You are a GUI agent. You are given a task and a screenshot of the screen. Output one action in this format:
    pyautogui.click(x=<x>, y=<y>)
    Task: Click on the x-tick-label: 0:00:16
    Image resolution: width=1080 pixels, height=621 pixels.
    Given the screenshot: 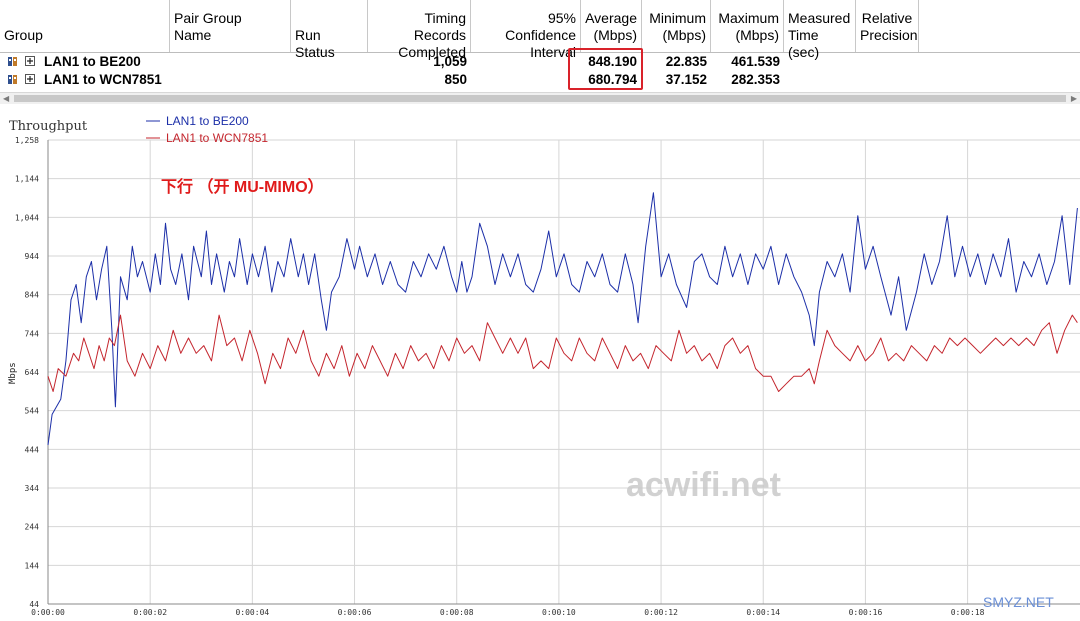 What is the action you would take?
    pyautogui.click(x=866, y=612)
    